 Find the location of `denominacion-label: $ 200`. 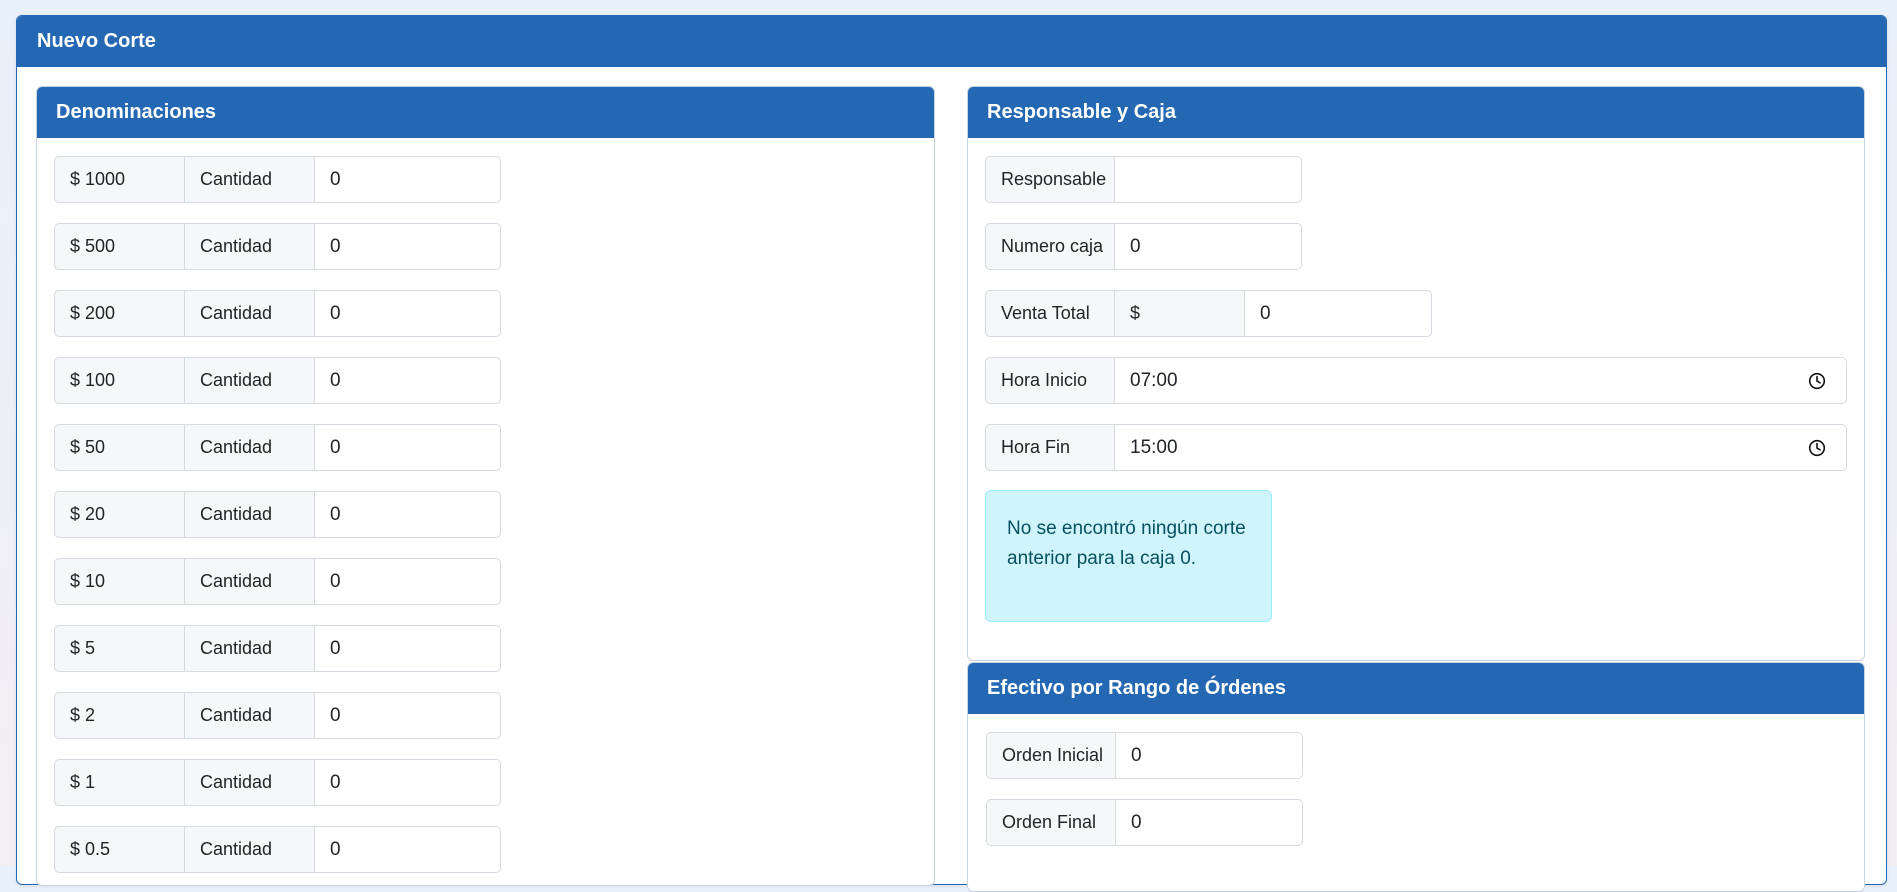

denominacion-label: $ 200 is located at coordinates (119, 313).